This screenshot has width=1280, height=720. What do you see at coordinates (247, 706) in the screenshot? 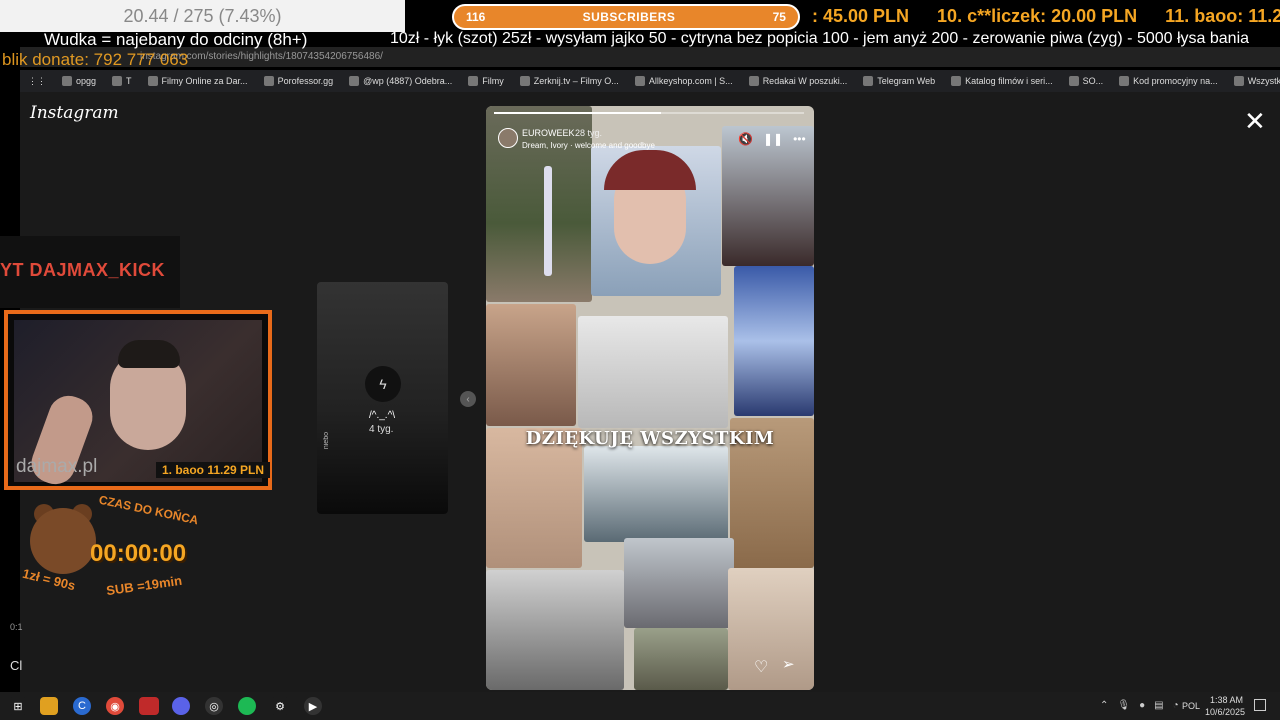
I see `spotify-icon` at bounding box center [247, 706].